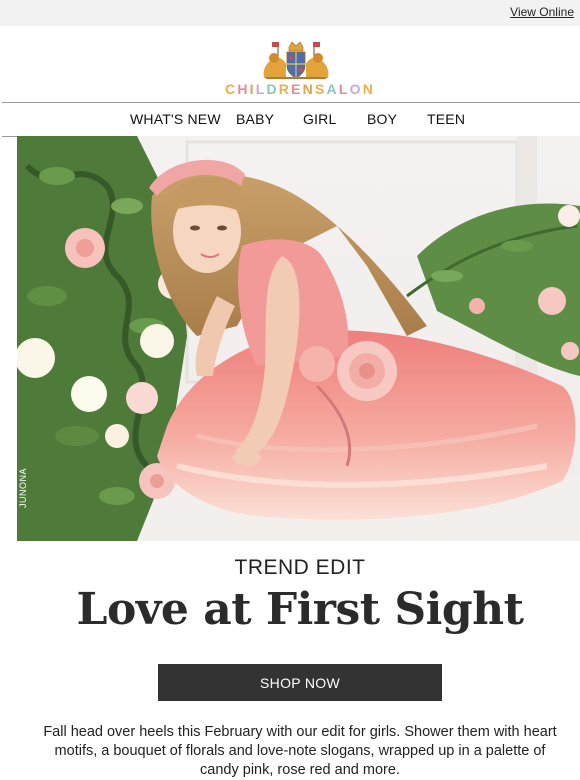  I want to click on nav-item-teen: TEEN, so click(446, 119).